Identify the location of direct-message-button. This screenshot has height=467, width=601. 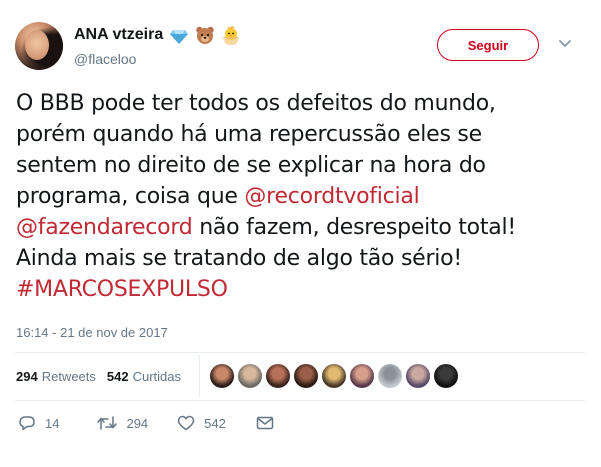
(265, 423).